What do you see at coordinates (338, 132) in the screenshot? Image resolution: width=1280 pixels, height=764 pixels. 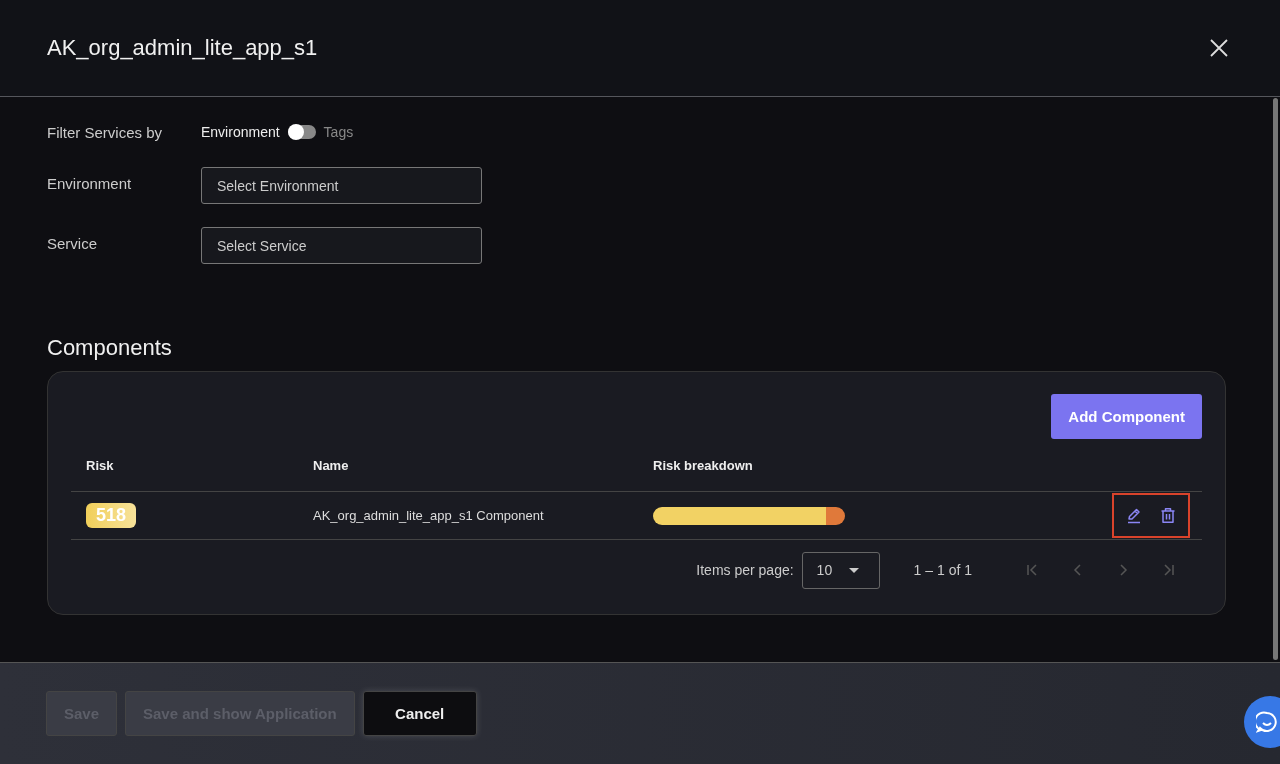 I see `toggle-option-label: Tags` at bounding box center [338, 132].